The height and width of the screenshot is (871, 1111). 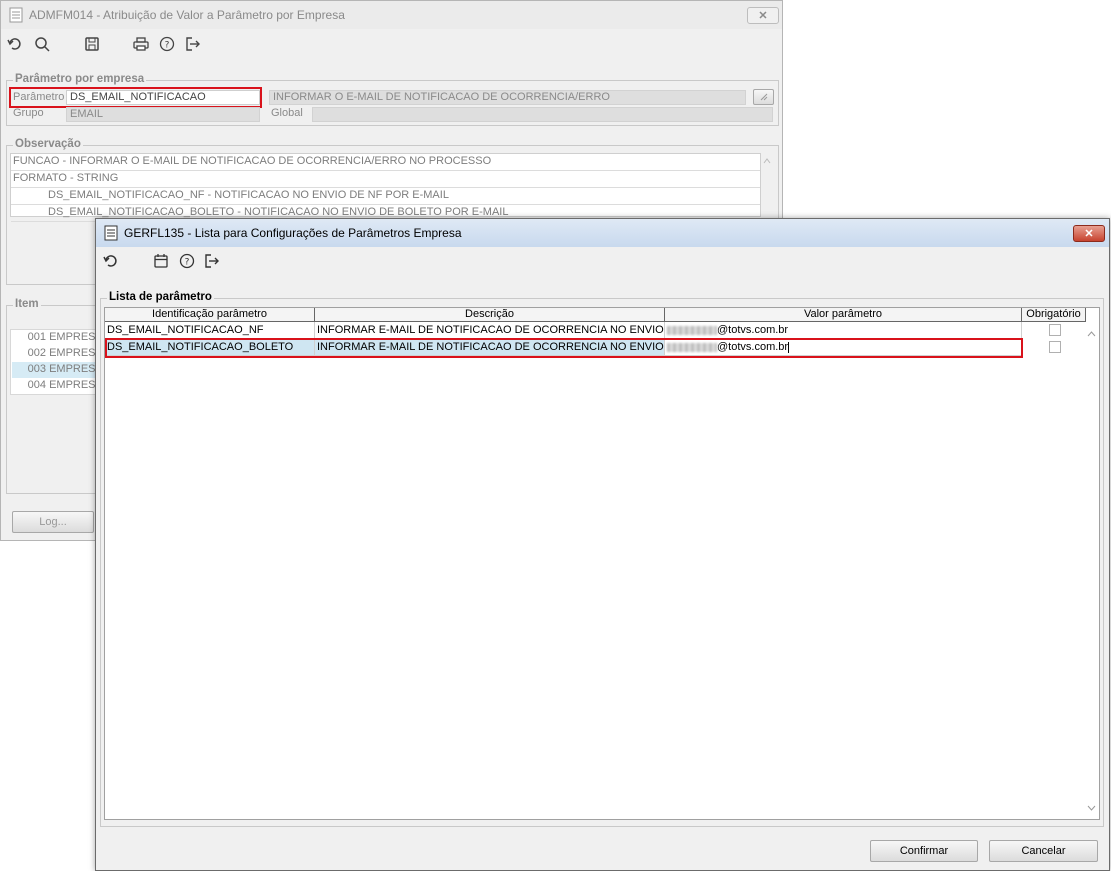 I want to click on item-number: 002, so click(x=36, y=353).